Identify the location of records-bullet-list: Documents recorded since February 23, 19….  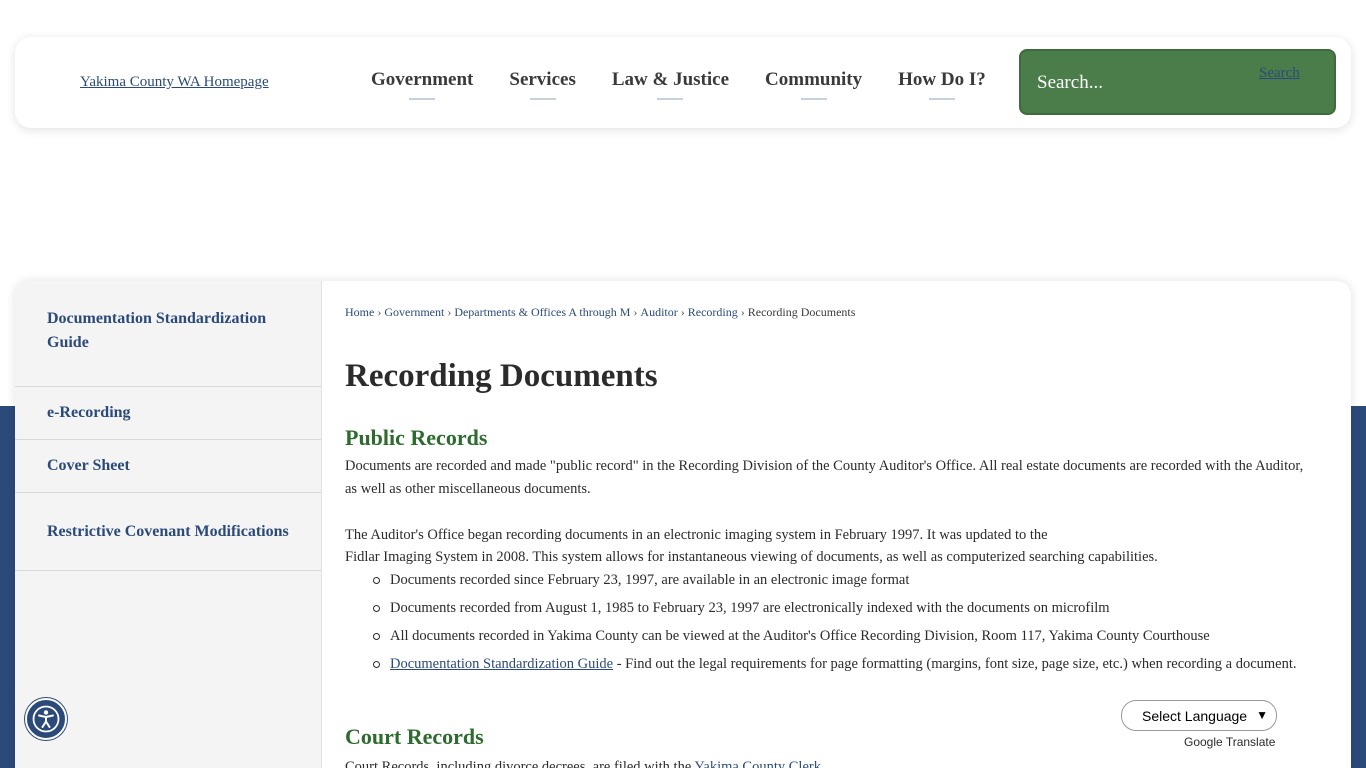
(841, 625).